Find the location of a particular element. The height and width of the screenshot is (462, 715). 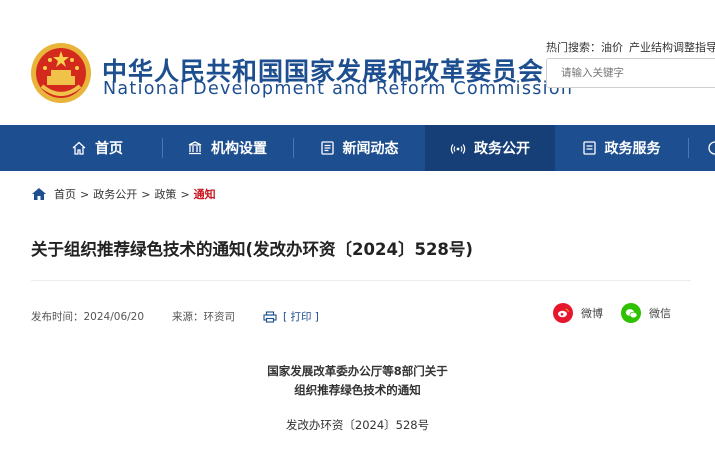

hot-search-link: 产业结构调整指导目录 is located at coordinates (672, 47).